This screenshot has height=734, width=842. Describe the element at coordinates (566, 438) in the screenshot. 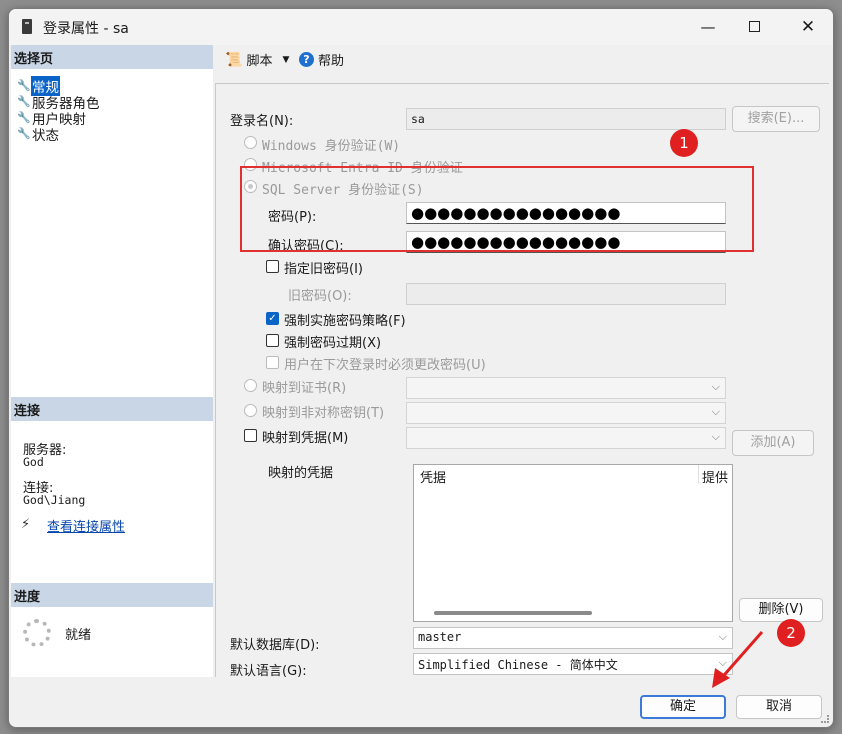

I see `credential-combo: ⌵` at that location.